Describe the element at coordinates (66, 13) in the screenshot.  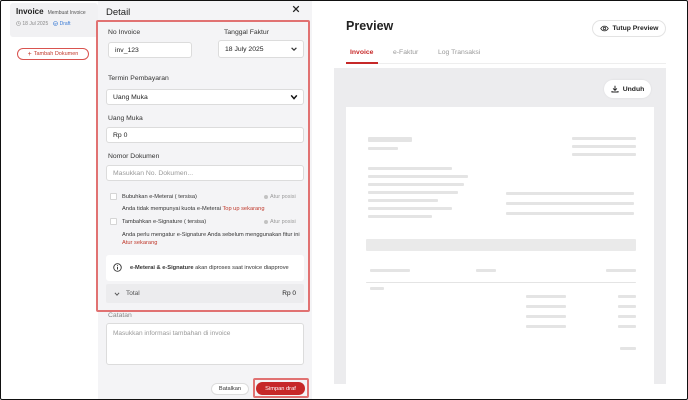
I see `invoice-item-subtitle: Membuat Invoice` at that location.